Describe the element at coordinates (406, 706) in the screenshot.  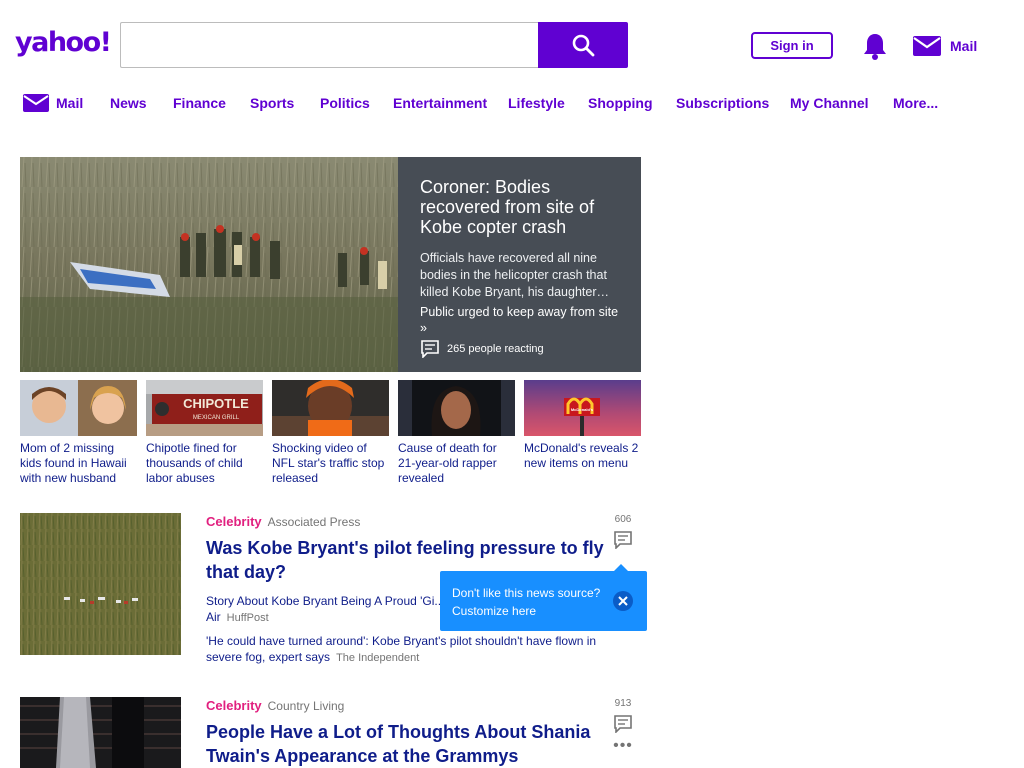
I see `stream-meta: Celebrity Country Living` at that location.